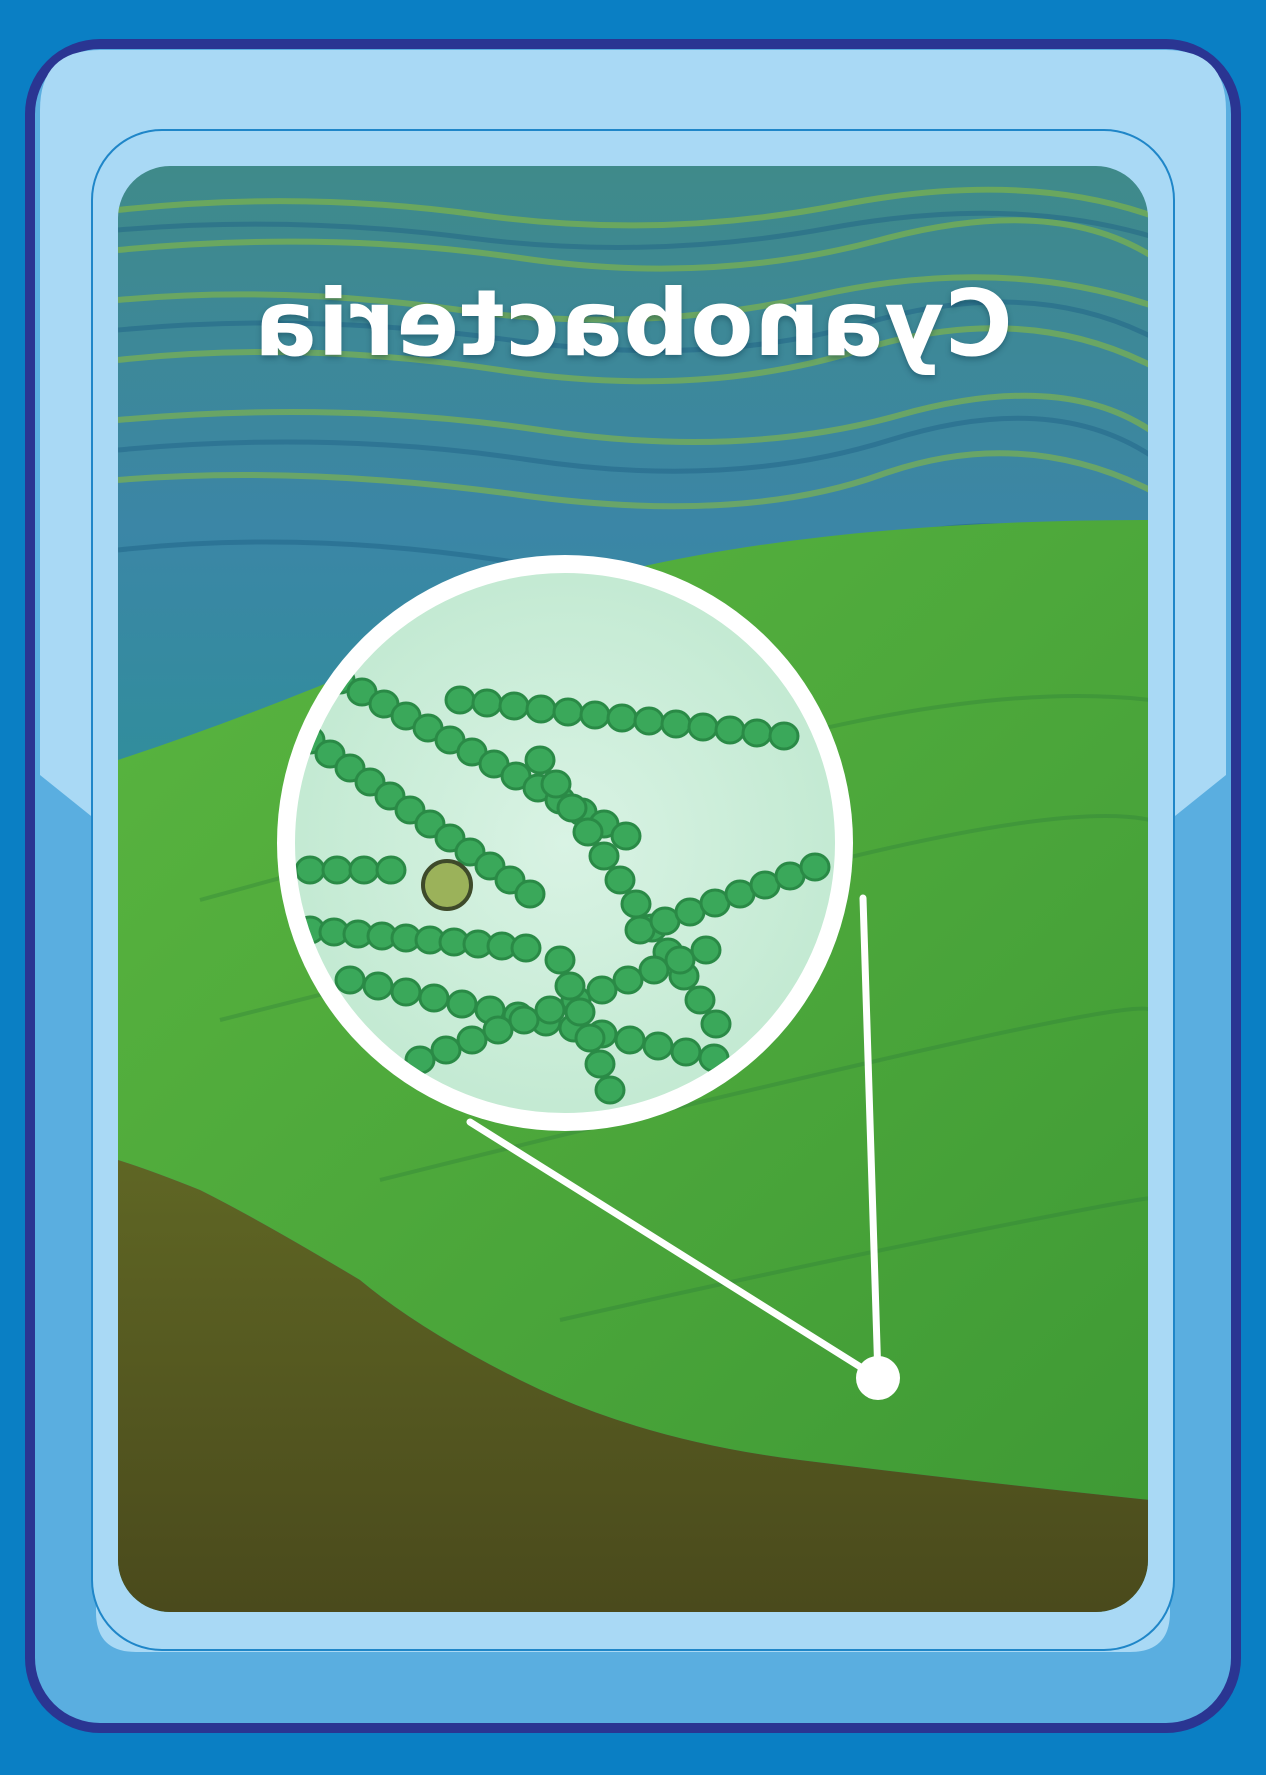  Describe the element at coordinates (878, 1378) in the screenshot. I see `callout-pointer-dot` at that location.